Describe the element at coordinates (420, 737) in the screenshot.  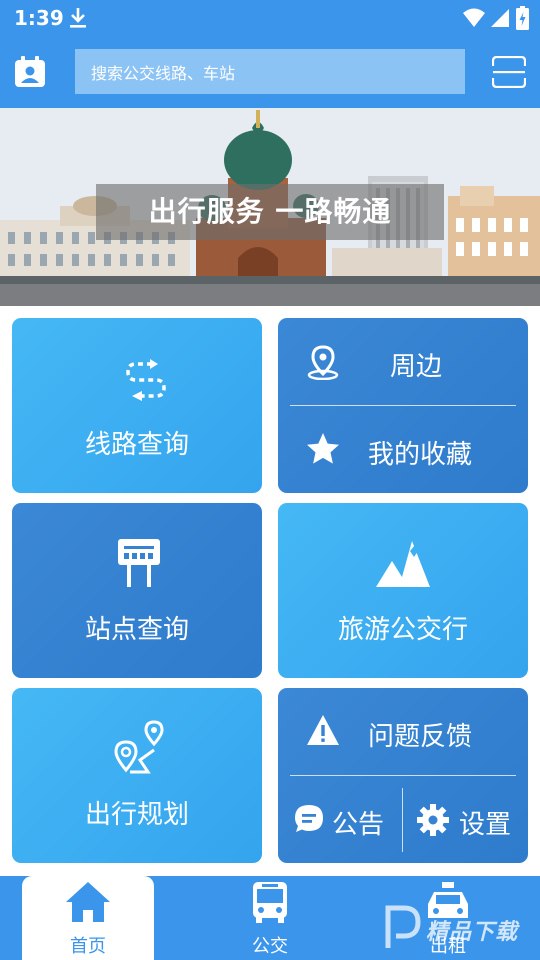
I see `feedback-label: 问题反馈` at that location.